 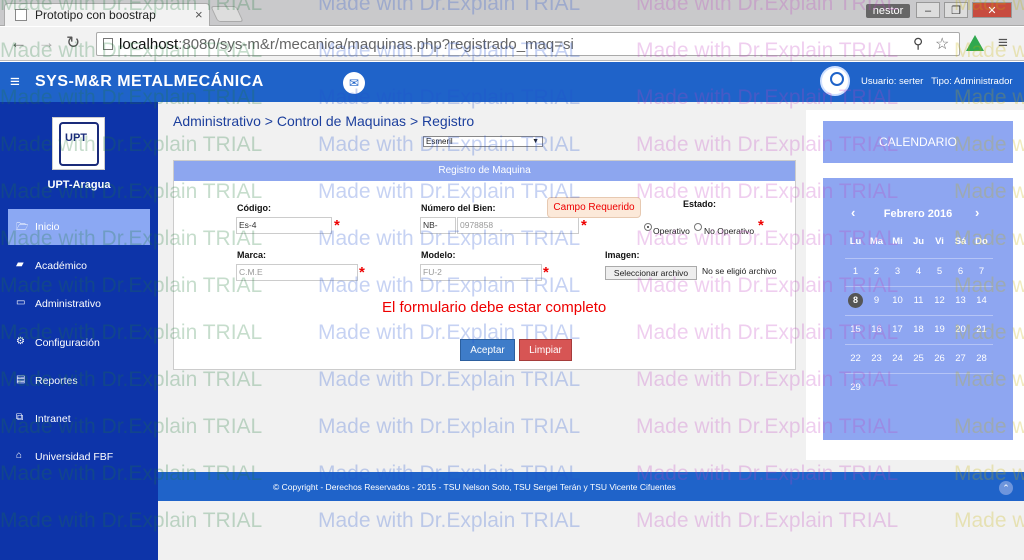 I want to click on document-icon: ▤, so click(x=21, y=379).